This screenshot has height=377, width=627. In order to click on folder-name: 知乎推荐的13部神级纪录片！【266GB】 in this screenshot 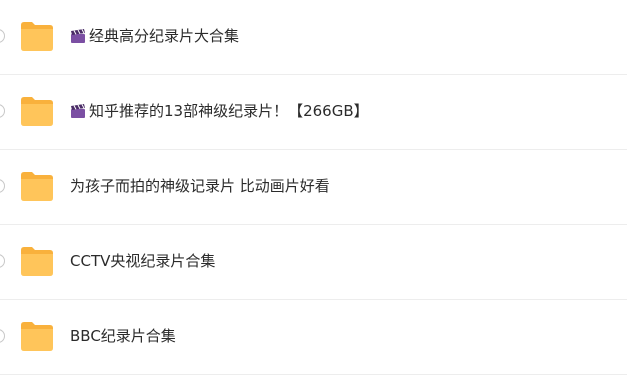, I will do `click(219, 111)`.